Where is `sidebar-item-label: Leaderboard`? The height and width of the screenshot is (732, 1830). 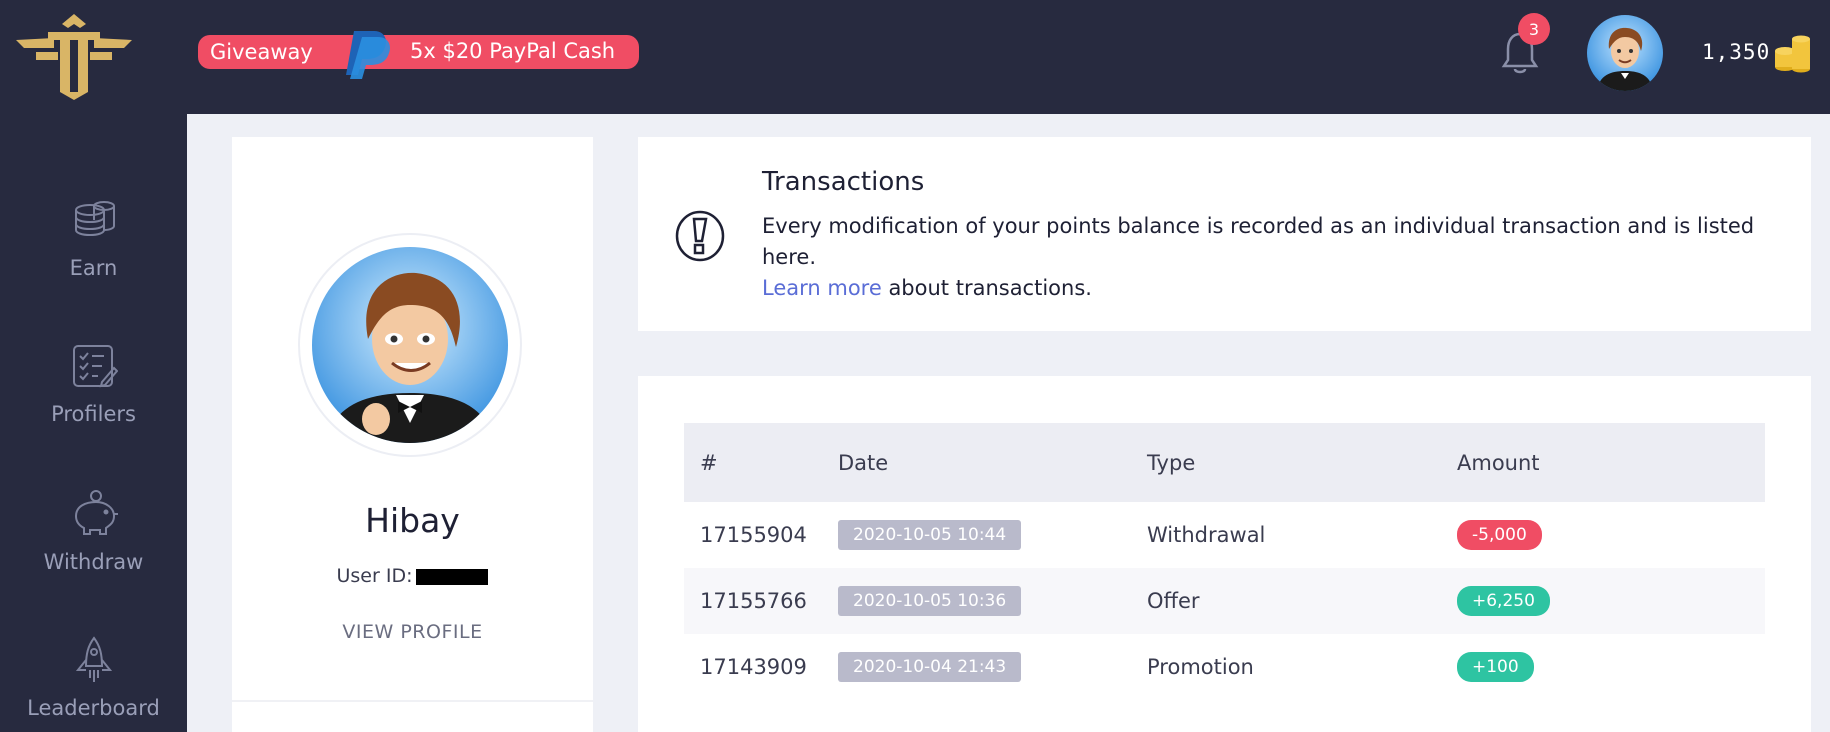 sidebar-item-label: Leaderboard is located at coordinates (93, 708).